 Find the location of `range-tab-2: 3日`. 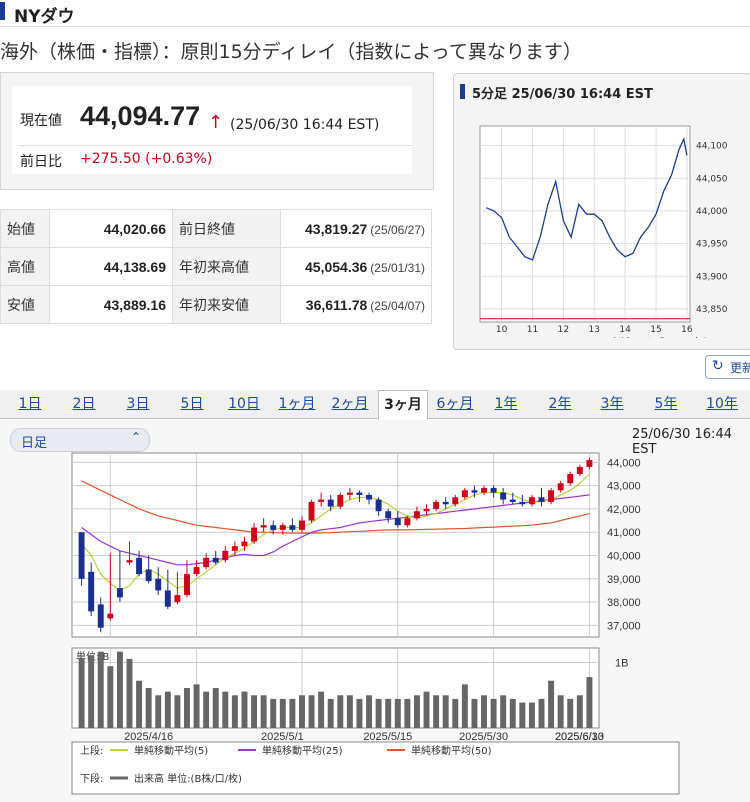

range-tab-2: 3日 is located at coordinates (138, 404).